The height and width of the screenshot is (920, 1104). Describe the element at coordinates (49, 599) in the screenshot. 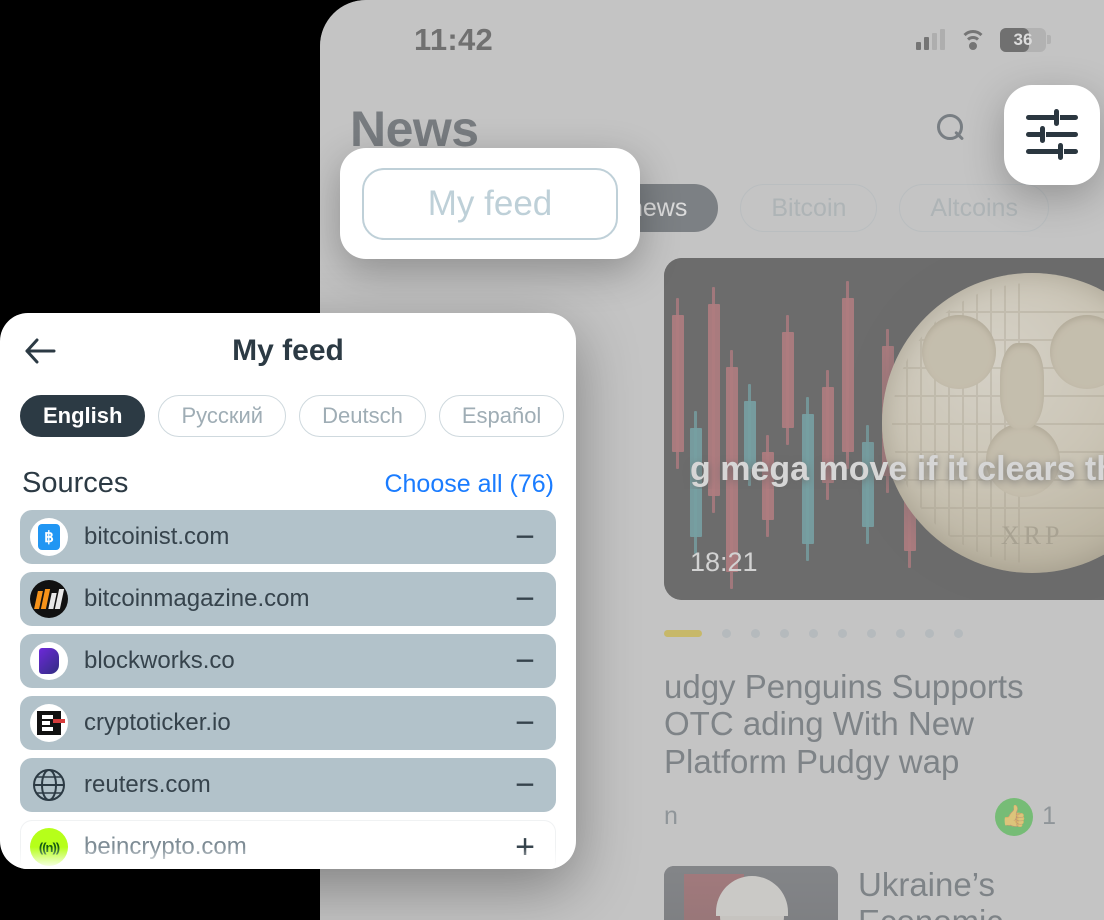

I see `bitcoinmagazine-logo-icon` at that location.